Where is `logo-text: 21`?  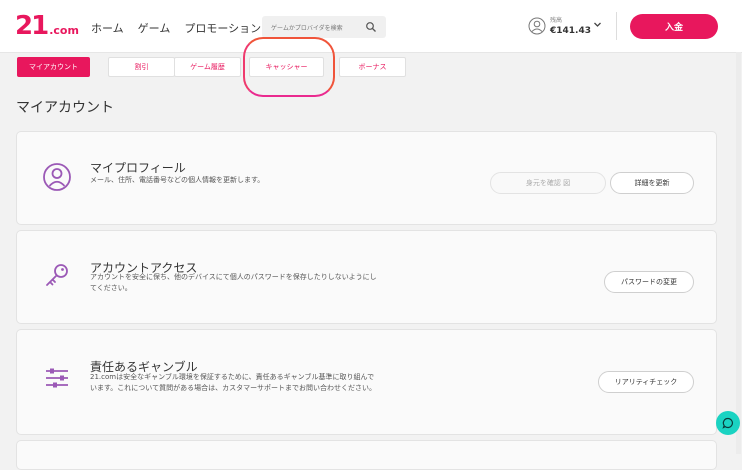
logo-text: 21 is located at coordinates (32, 26).